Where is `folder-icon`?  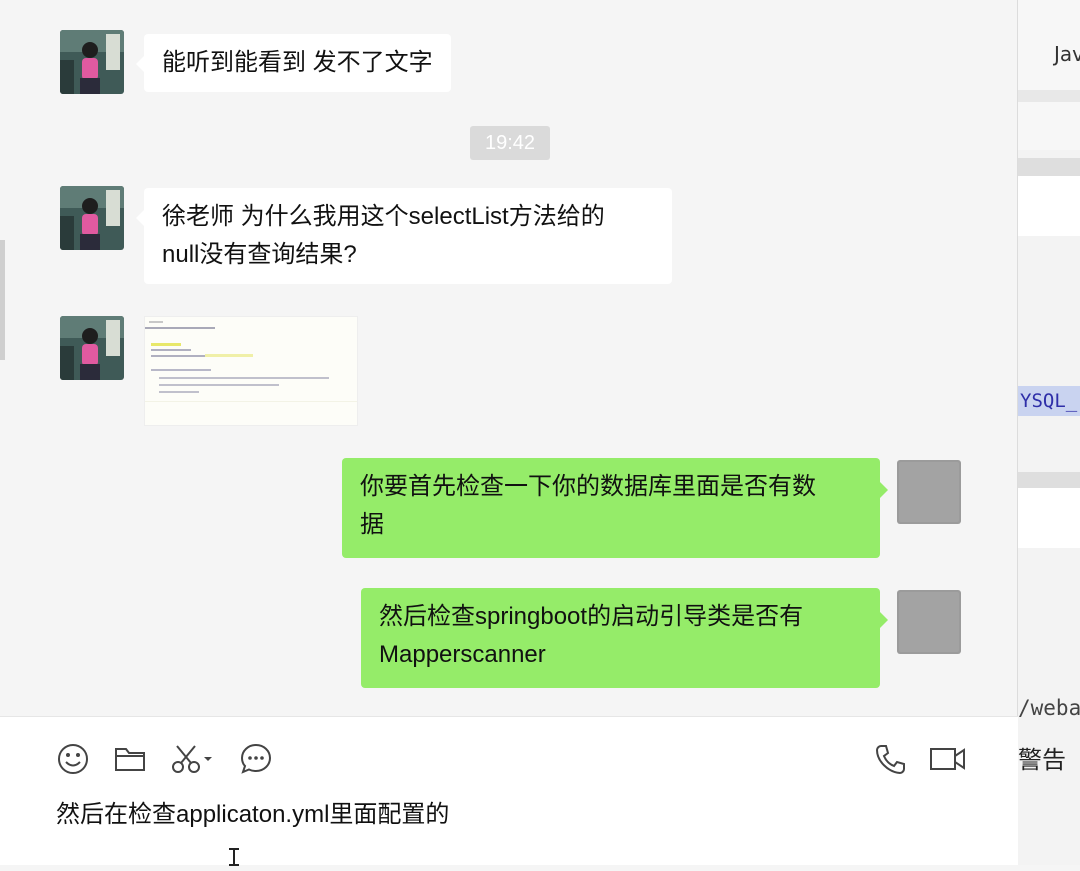
folder-icon is located at coordinates (130, 759).